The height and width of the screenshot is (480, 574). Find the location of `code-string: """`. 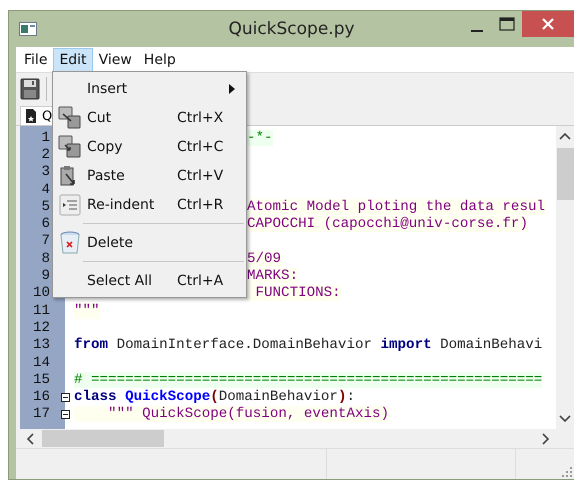

code-string: """ is located at coordinates (87, 310).